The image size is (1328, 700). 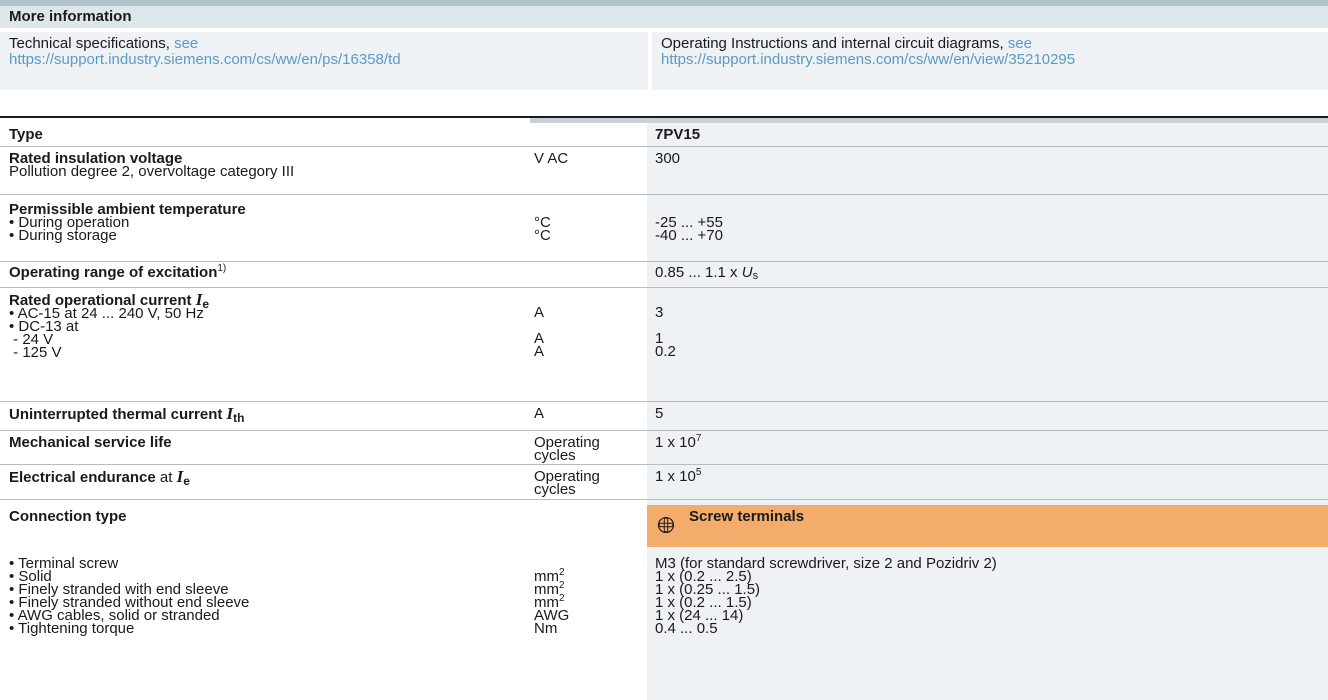 What do you see at coordinates (584, 223) in the screenshot?
I see `ambient-temp-units: °C °C` at bounding box center [584, 223].